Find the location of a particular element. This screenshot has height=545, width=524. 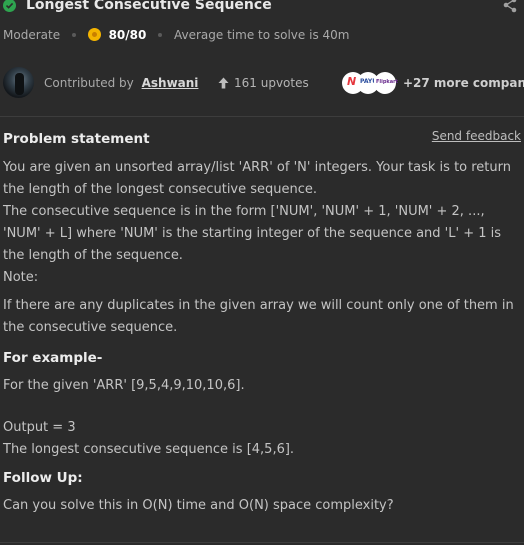

problem-statement-heading: Problem statement is located at coordinates (76, 139).